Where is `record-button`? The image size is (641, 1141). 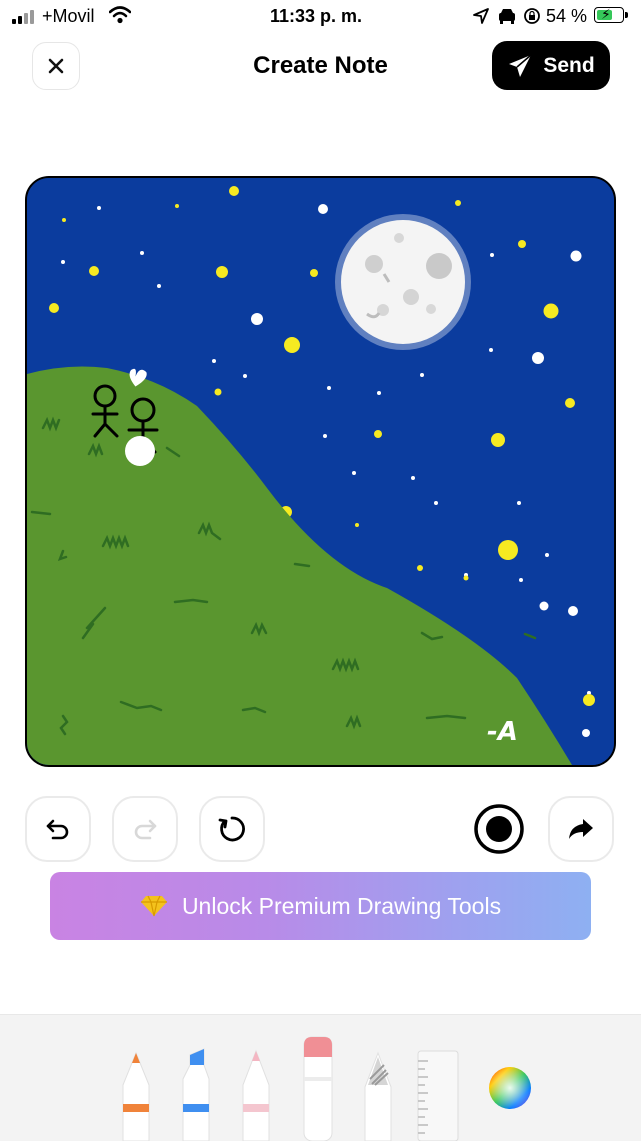
record-button is located at coordinates (499, 829).